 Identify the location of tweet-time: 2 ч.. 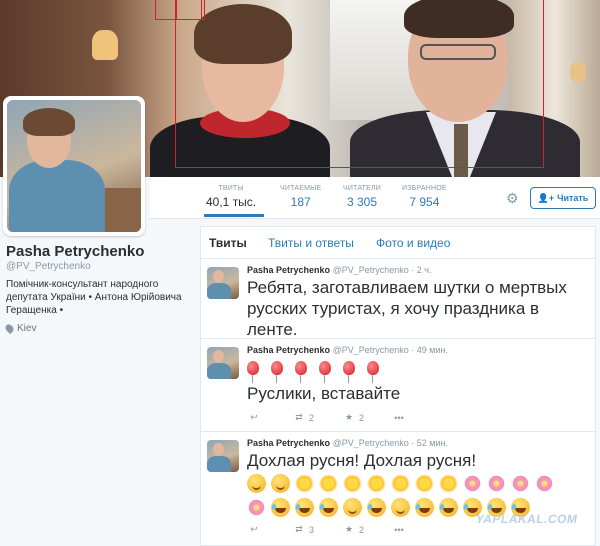
(424, 270).